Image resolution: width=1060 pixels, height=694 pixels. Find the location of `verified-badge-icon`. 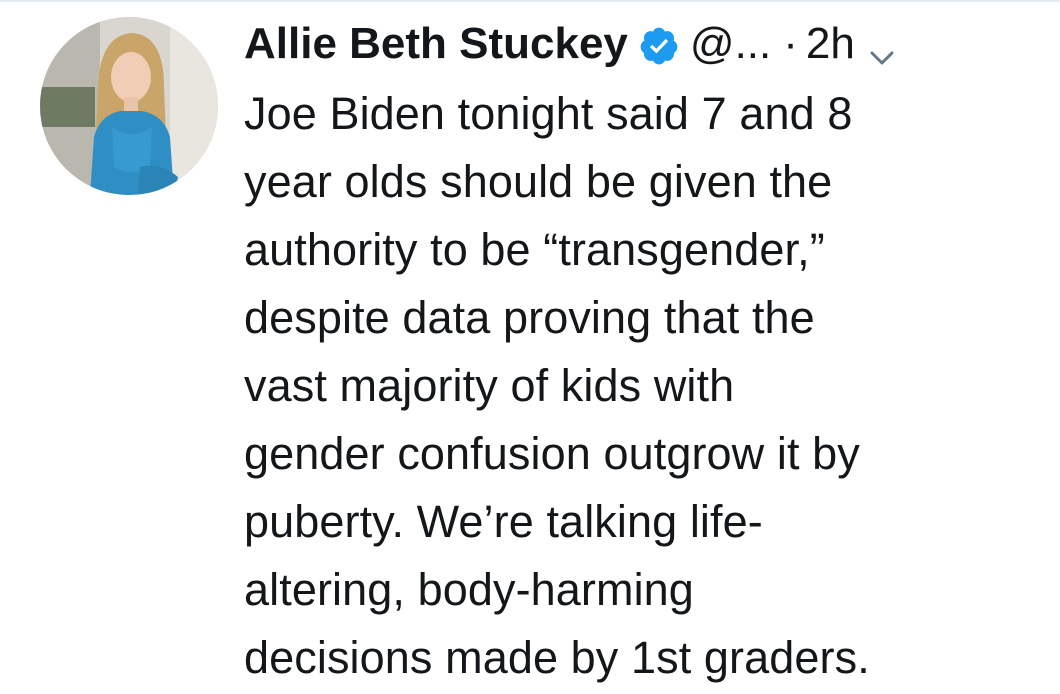

verified-badge-icon is located at coordinates (659, 44).